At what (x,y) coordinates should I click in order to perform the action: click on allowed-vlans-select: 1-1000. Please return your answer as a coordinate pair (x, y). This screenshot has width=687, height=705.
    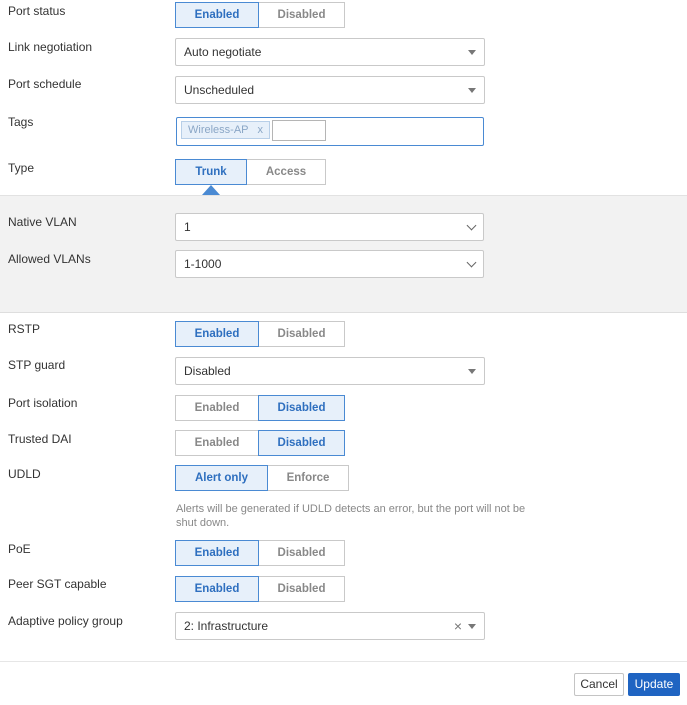
    Looking at the image, I should click on (329, 264).